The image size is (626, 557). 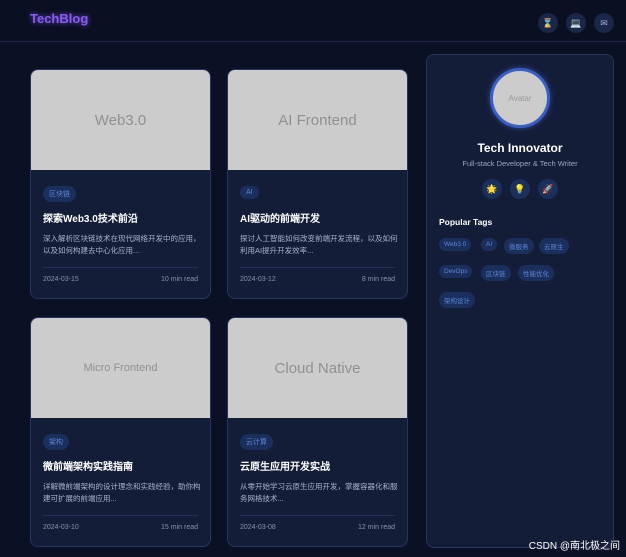 I want to click on sun-icon: 🌟, so click(x=492, y=189).